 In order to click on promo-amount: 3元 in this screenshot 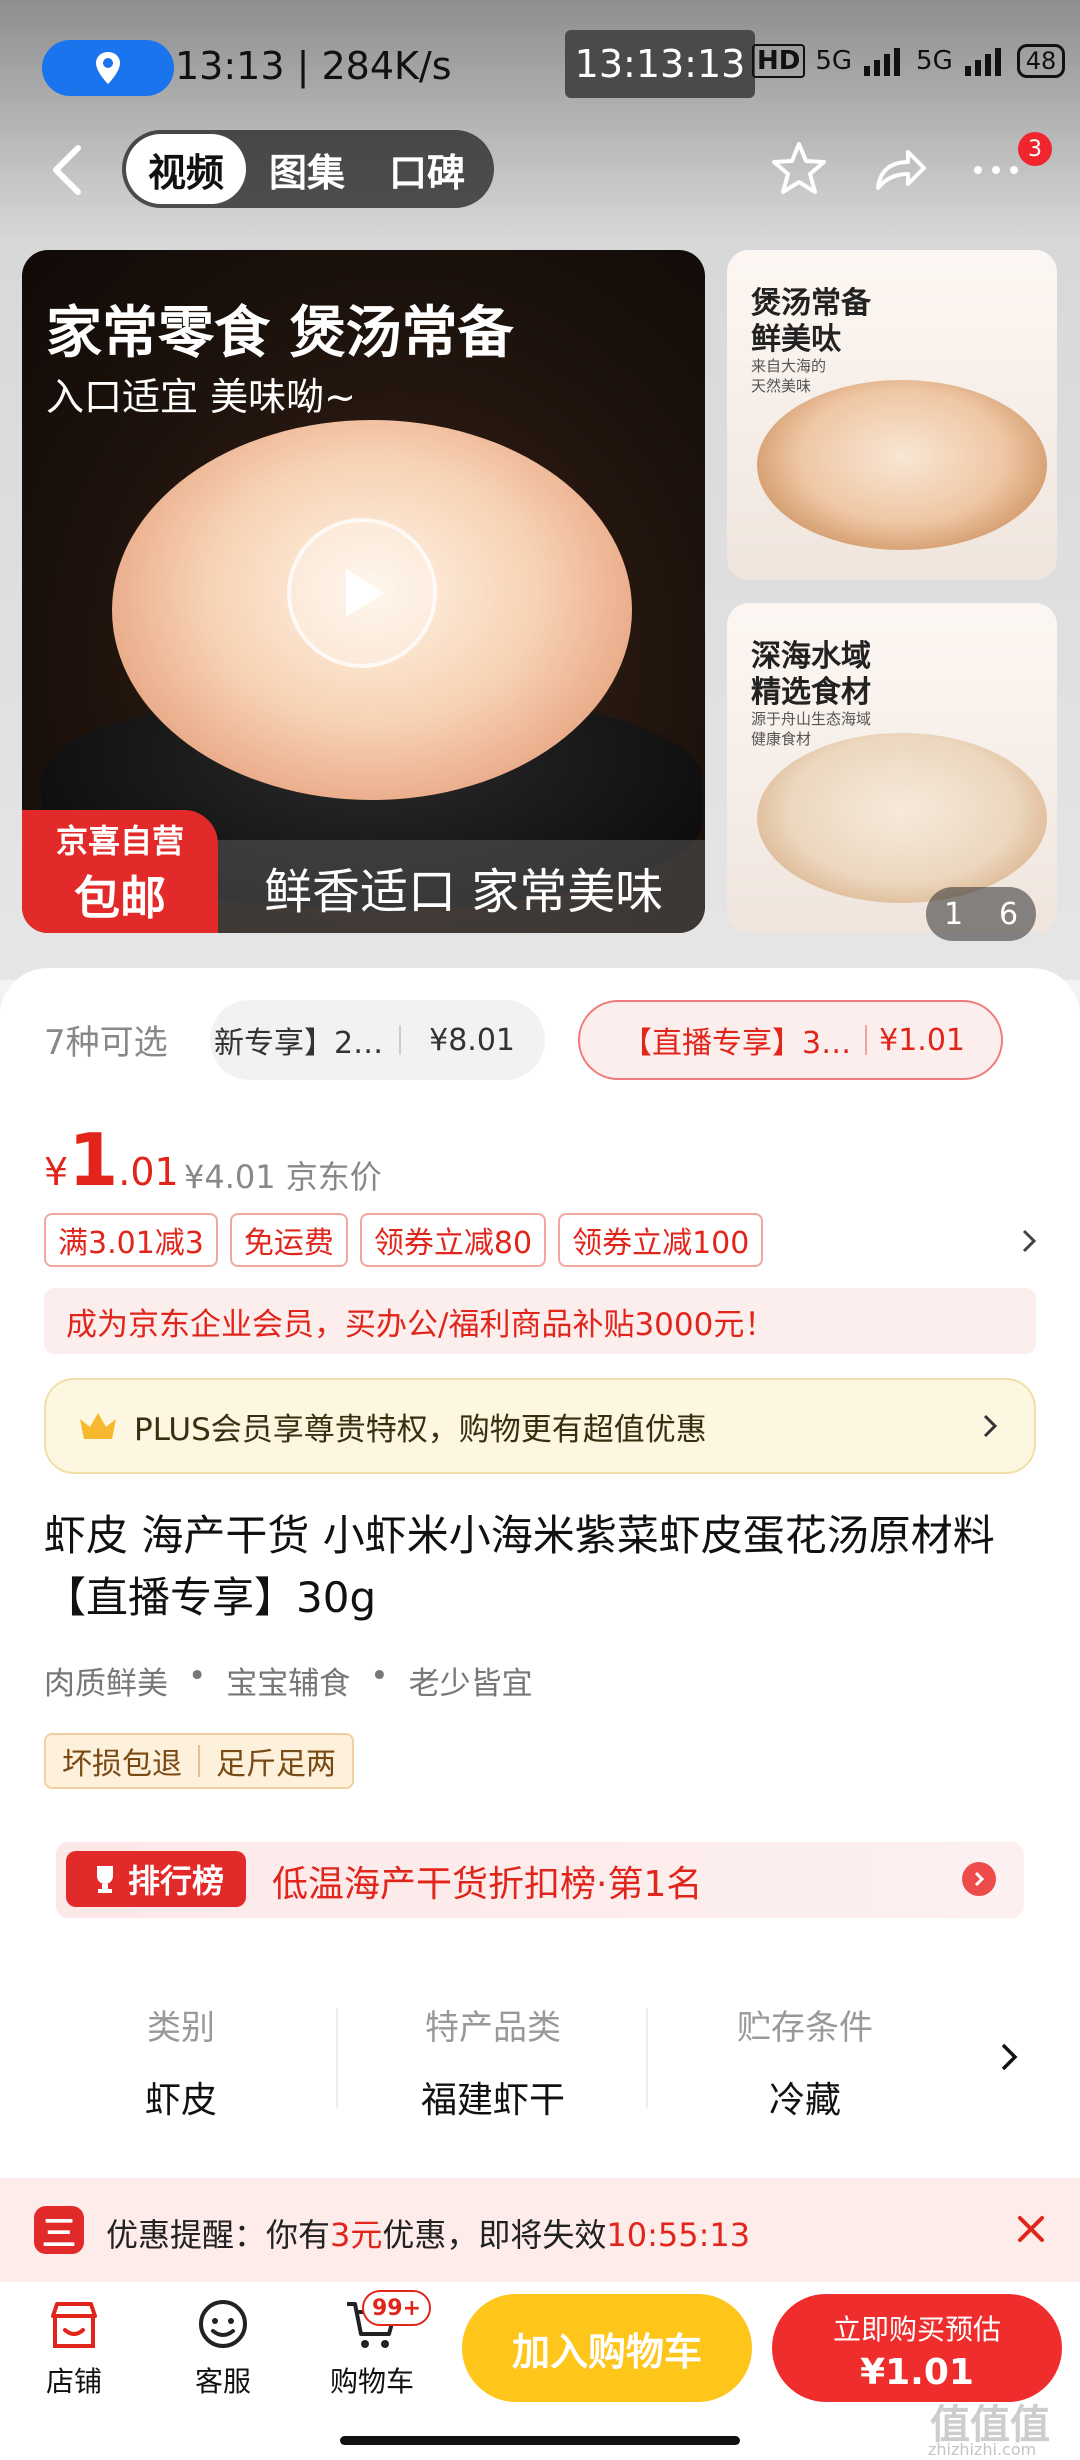, I will do `click(356, 2235)`.